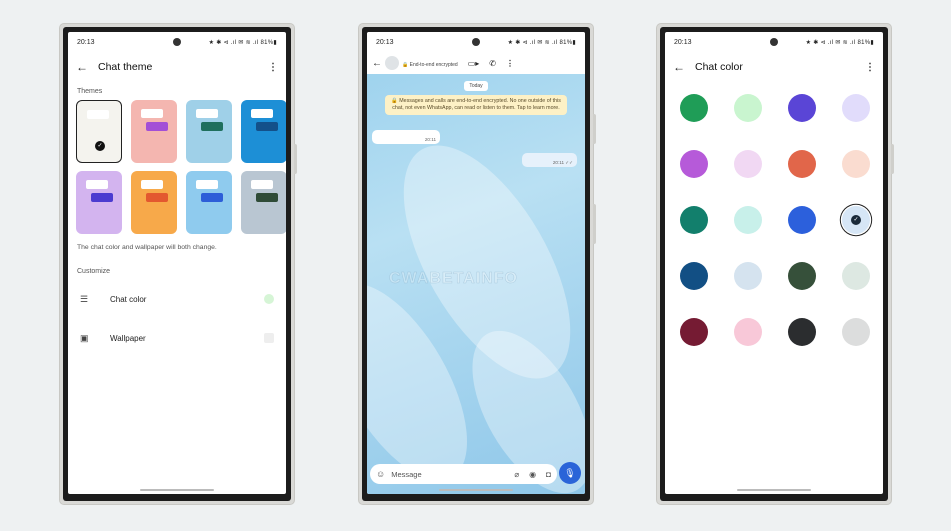  I want to click on encryption-label: 🔒 End-to-end encrypted, so click(430, 65).